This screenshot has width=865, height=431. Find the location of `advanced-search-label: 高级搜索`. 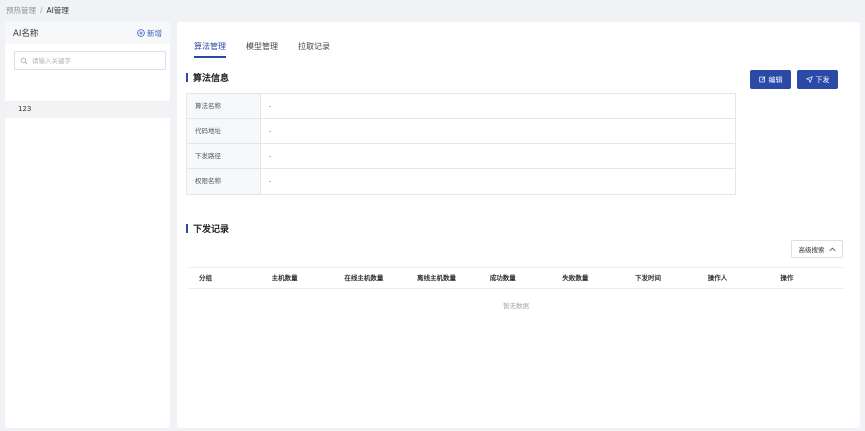

advanced-search-label: 高级搜索 is located at coordinates (811, 250).